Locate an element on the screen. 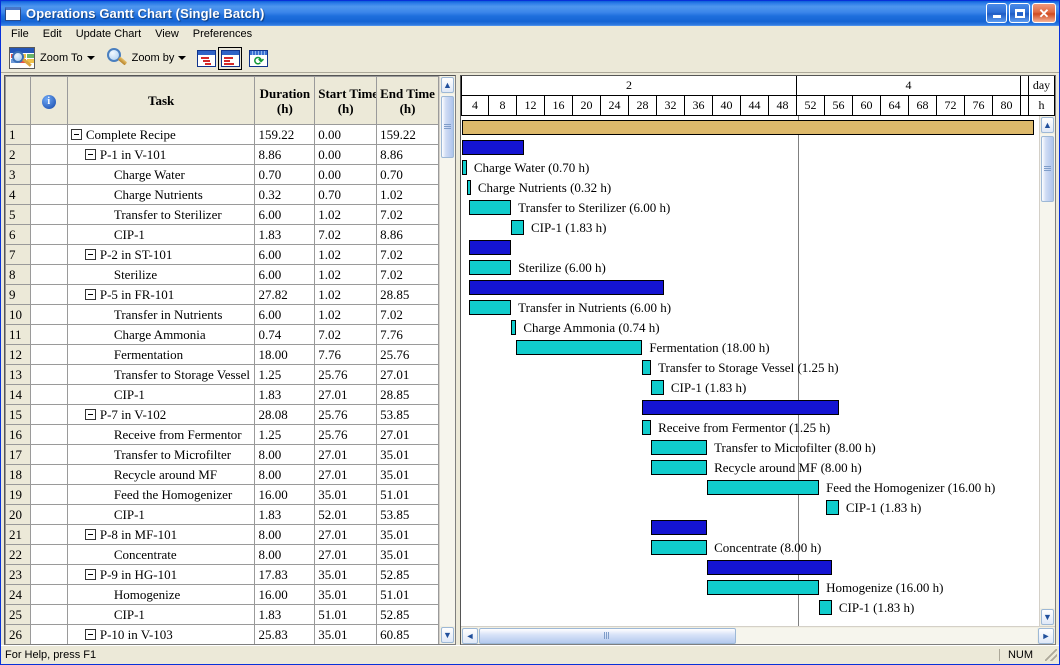 The width and height of the screenshot is (1060, 665). table-row: 10 Transfer in Nutrients 6.00 1.02 7.02 is located at coordinates (222, 314).